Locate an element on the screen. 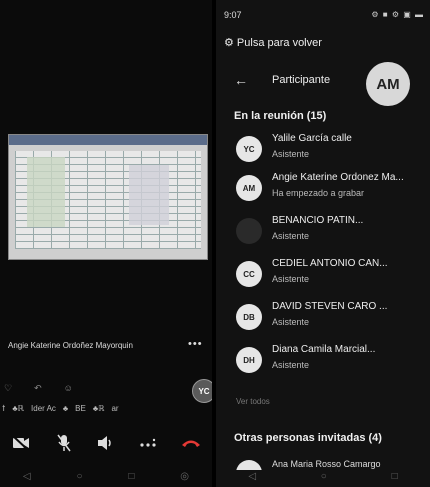 This screenshot has height=487, width=430. participant-role: Ha empezado a grabar is located at coordinates (318, 193).